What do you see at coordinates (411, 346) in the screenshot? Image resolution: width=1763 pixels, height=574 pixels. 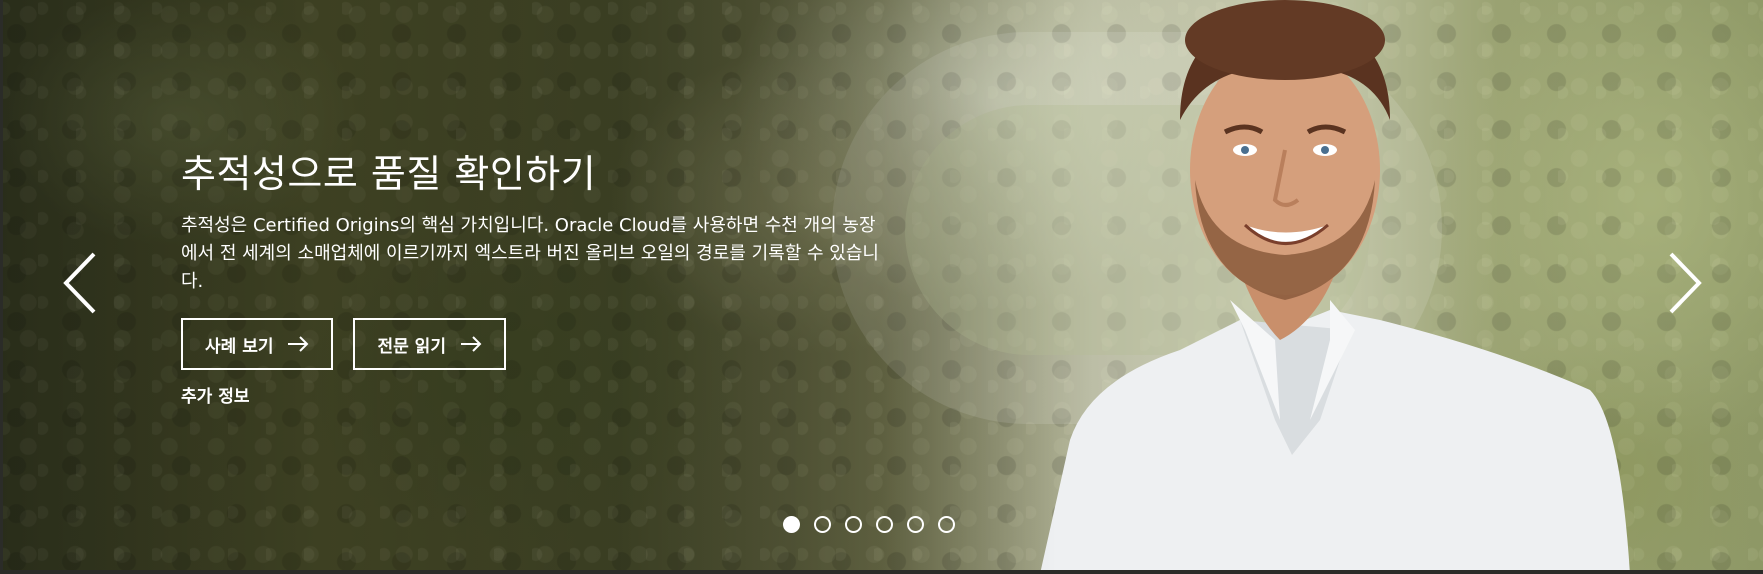 I see `read-full-label: 전문 읽기` at bounding box center [411, 346].